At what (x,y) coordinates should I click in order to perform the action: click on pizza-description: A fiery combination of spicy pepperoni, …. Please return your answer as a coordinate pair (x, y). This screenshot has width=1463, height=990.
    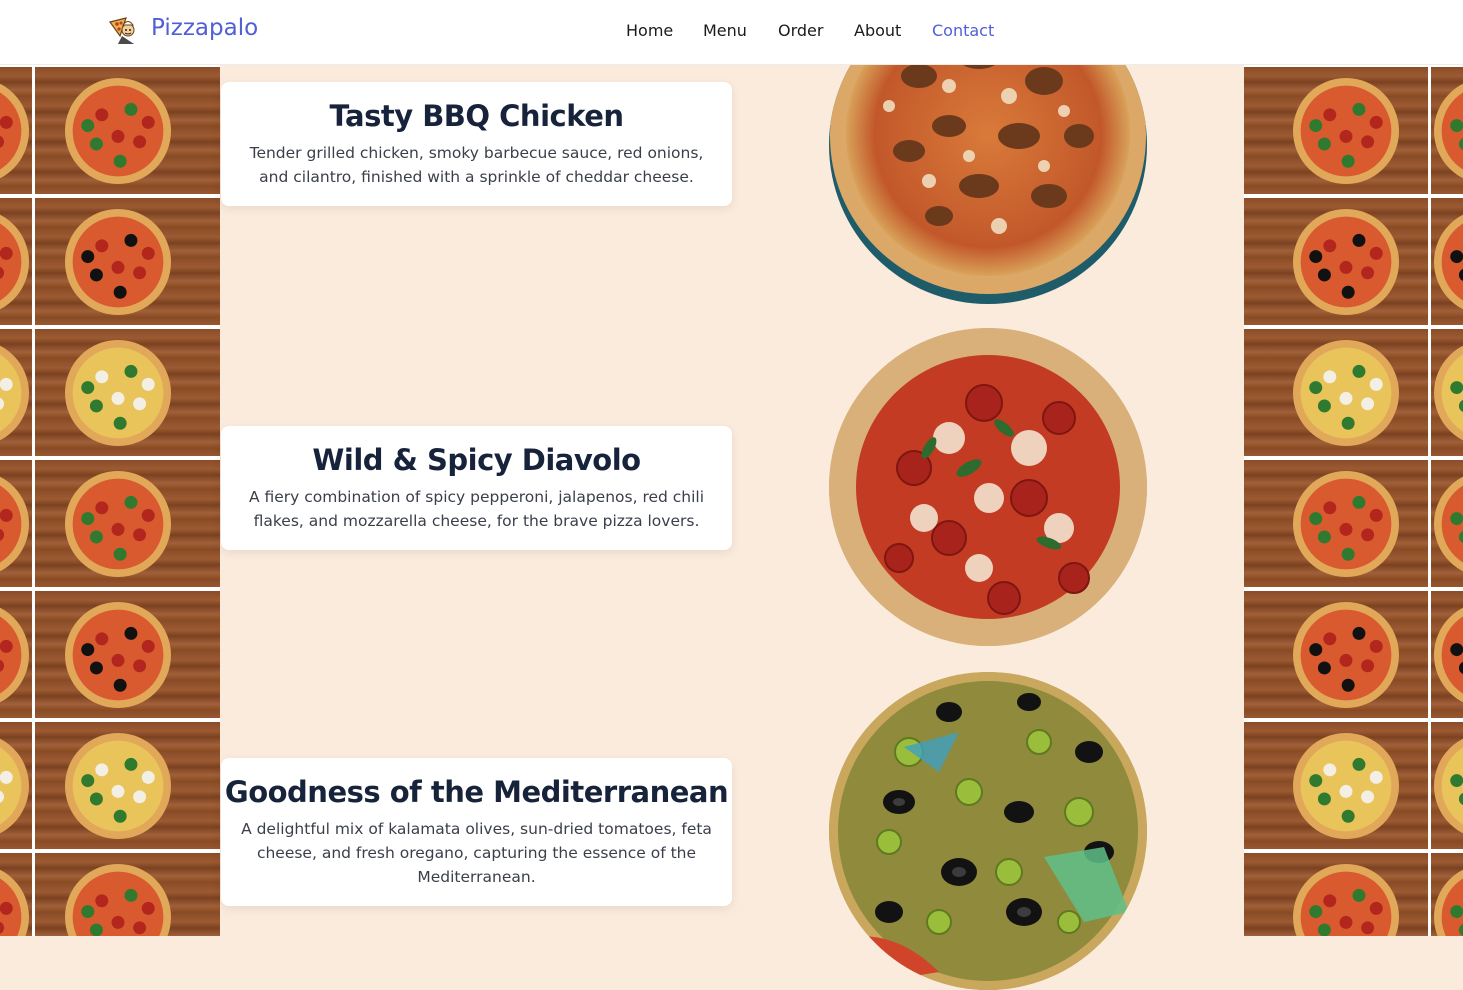
    Looking at the image, I should click on (476, 509).